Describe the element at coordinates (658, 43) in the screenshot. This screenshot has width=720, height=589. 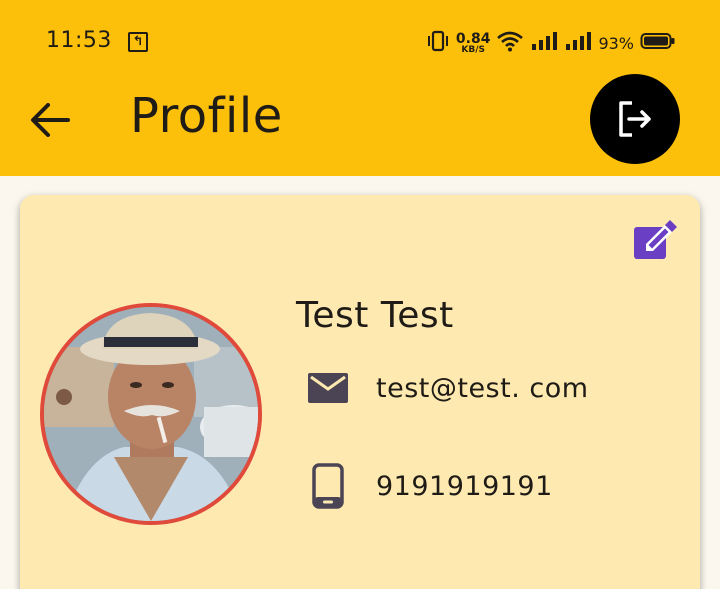
I see `battery-icon` at that location.